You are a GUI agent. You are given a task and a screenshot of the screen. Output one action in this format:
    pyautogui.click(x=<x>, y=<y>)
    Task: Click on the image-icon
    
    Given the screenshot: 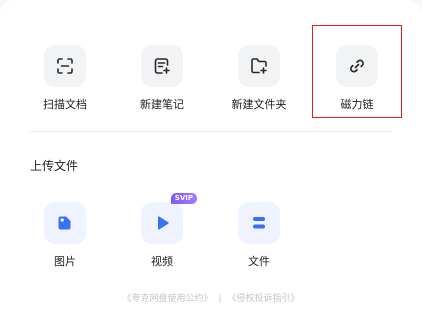 What is the action you would take?
    pyautogui.click(x=65, y=223)
    